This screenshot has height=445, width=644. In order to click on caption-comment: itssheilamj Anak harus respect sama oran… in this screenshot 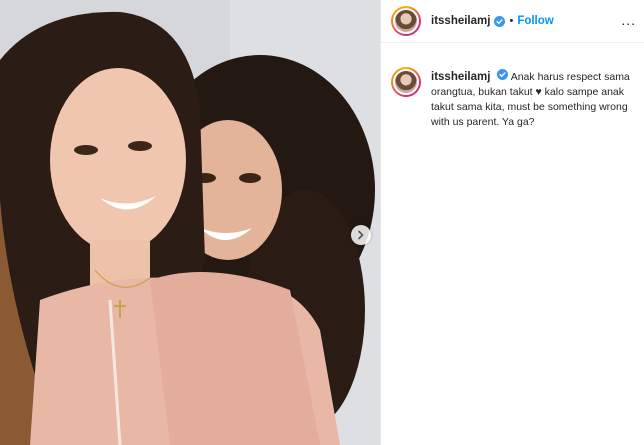, I will do `click(512, 86)`.